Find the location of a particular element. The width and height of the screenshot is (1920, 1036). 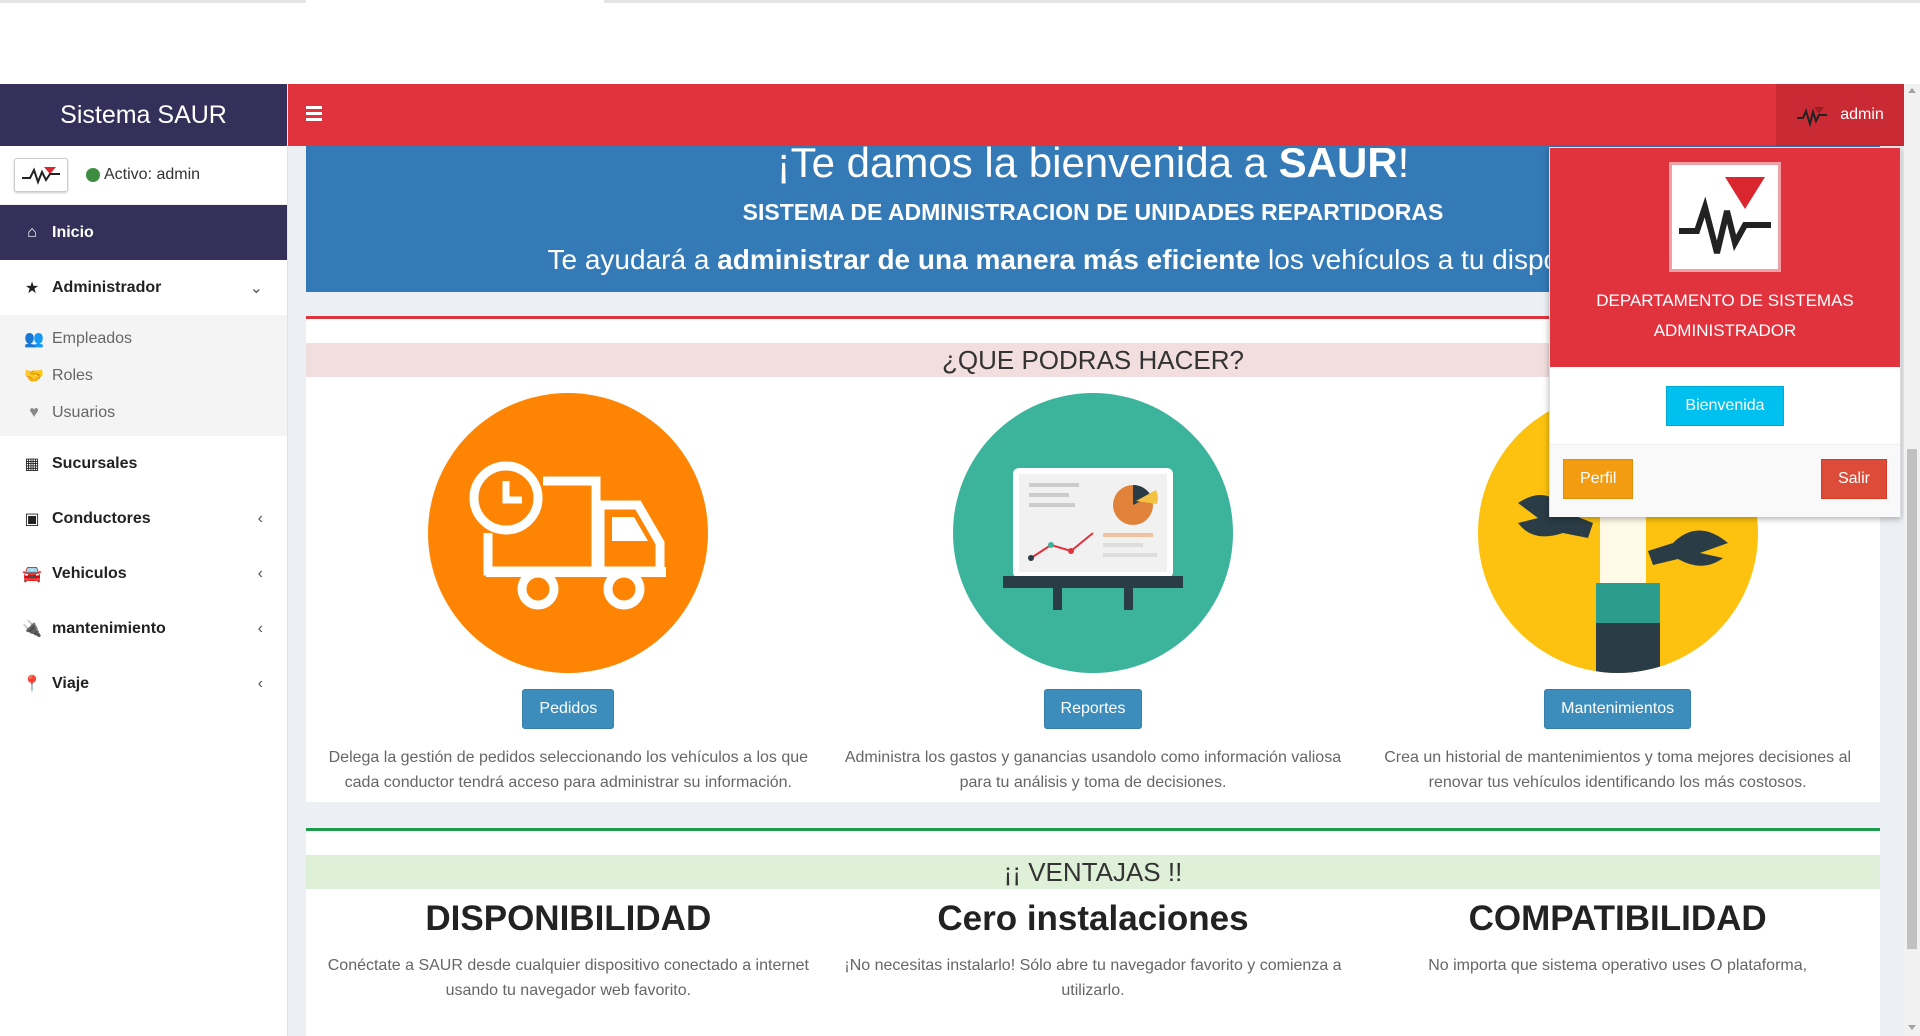

chevron-down-icon: ⌄ is located at coordinates (256, 288).